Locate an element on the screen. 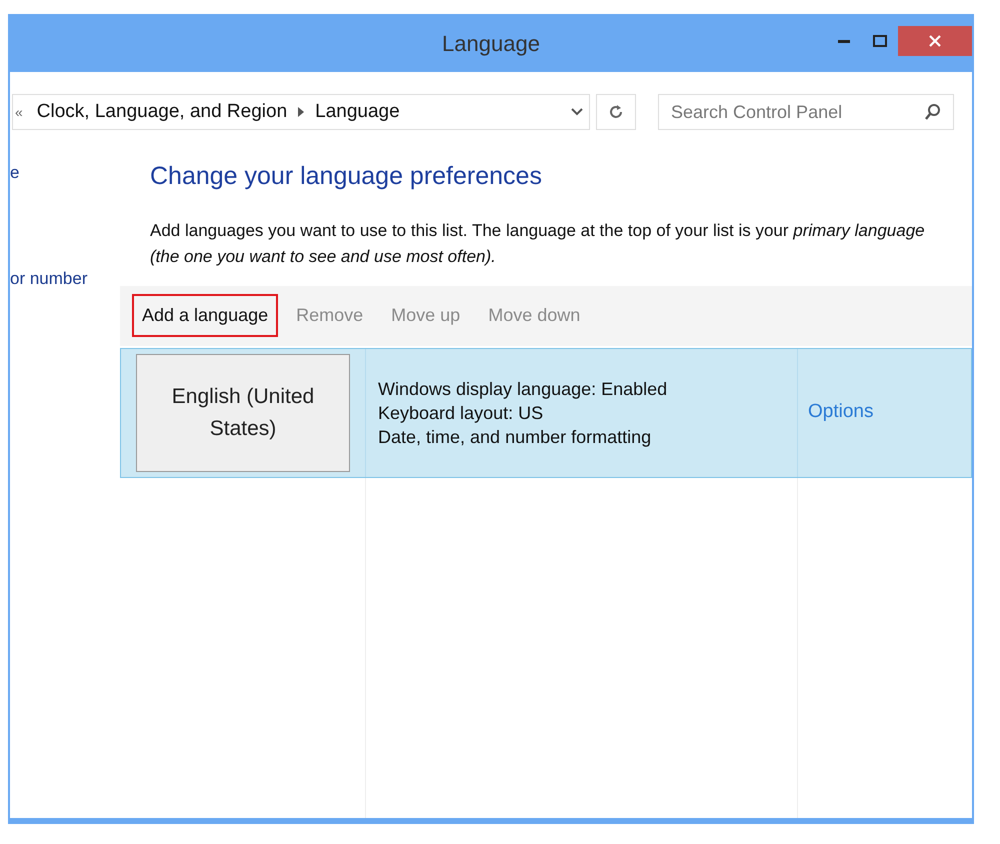  close-button is located at coordinates (935, 41).